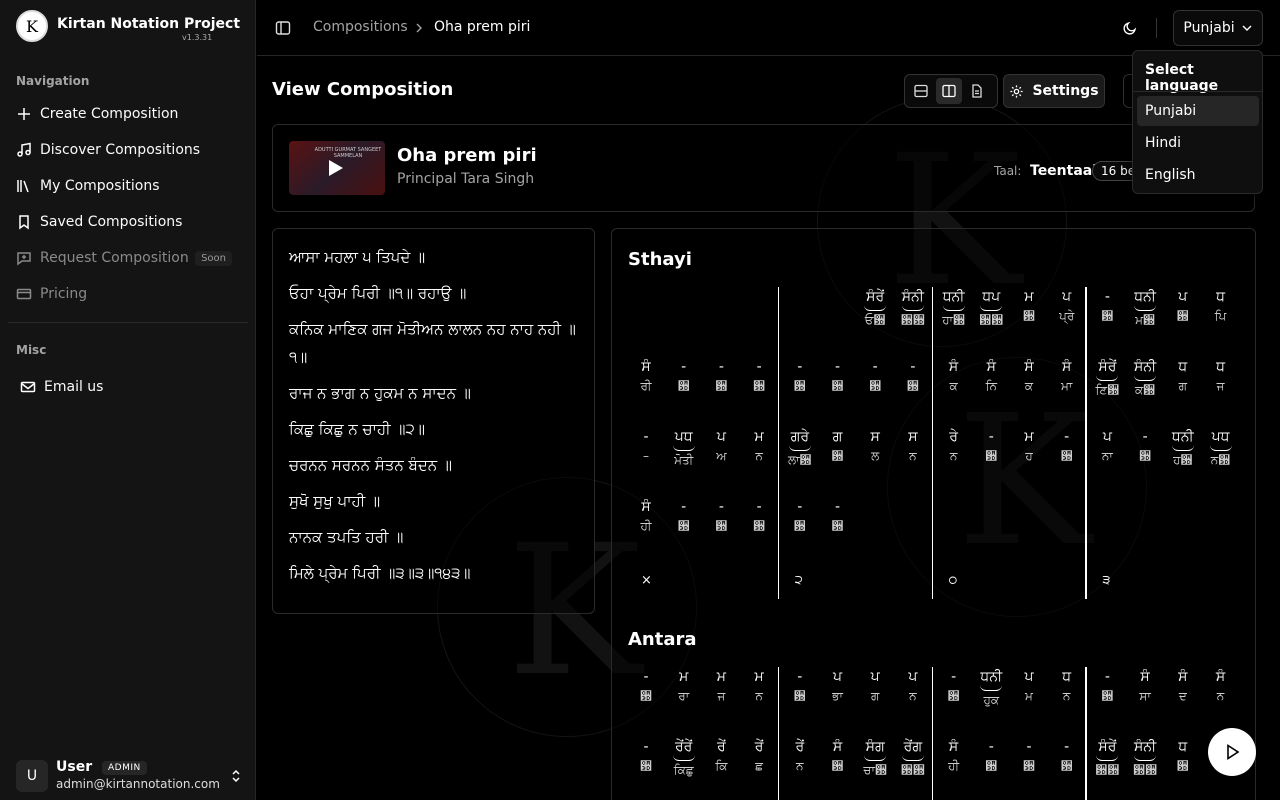  Describe the element at coordinates (466, 179) in the screenshot. I see `composition-author: Principal Tara Singh` at that location.